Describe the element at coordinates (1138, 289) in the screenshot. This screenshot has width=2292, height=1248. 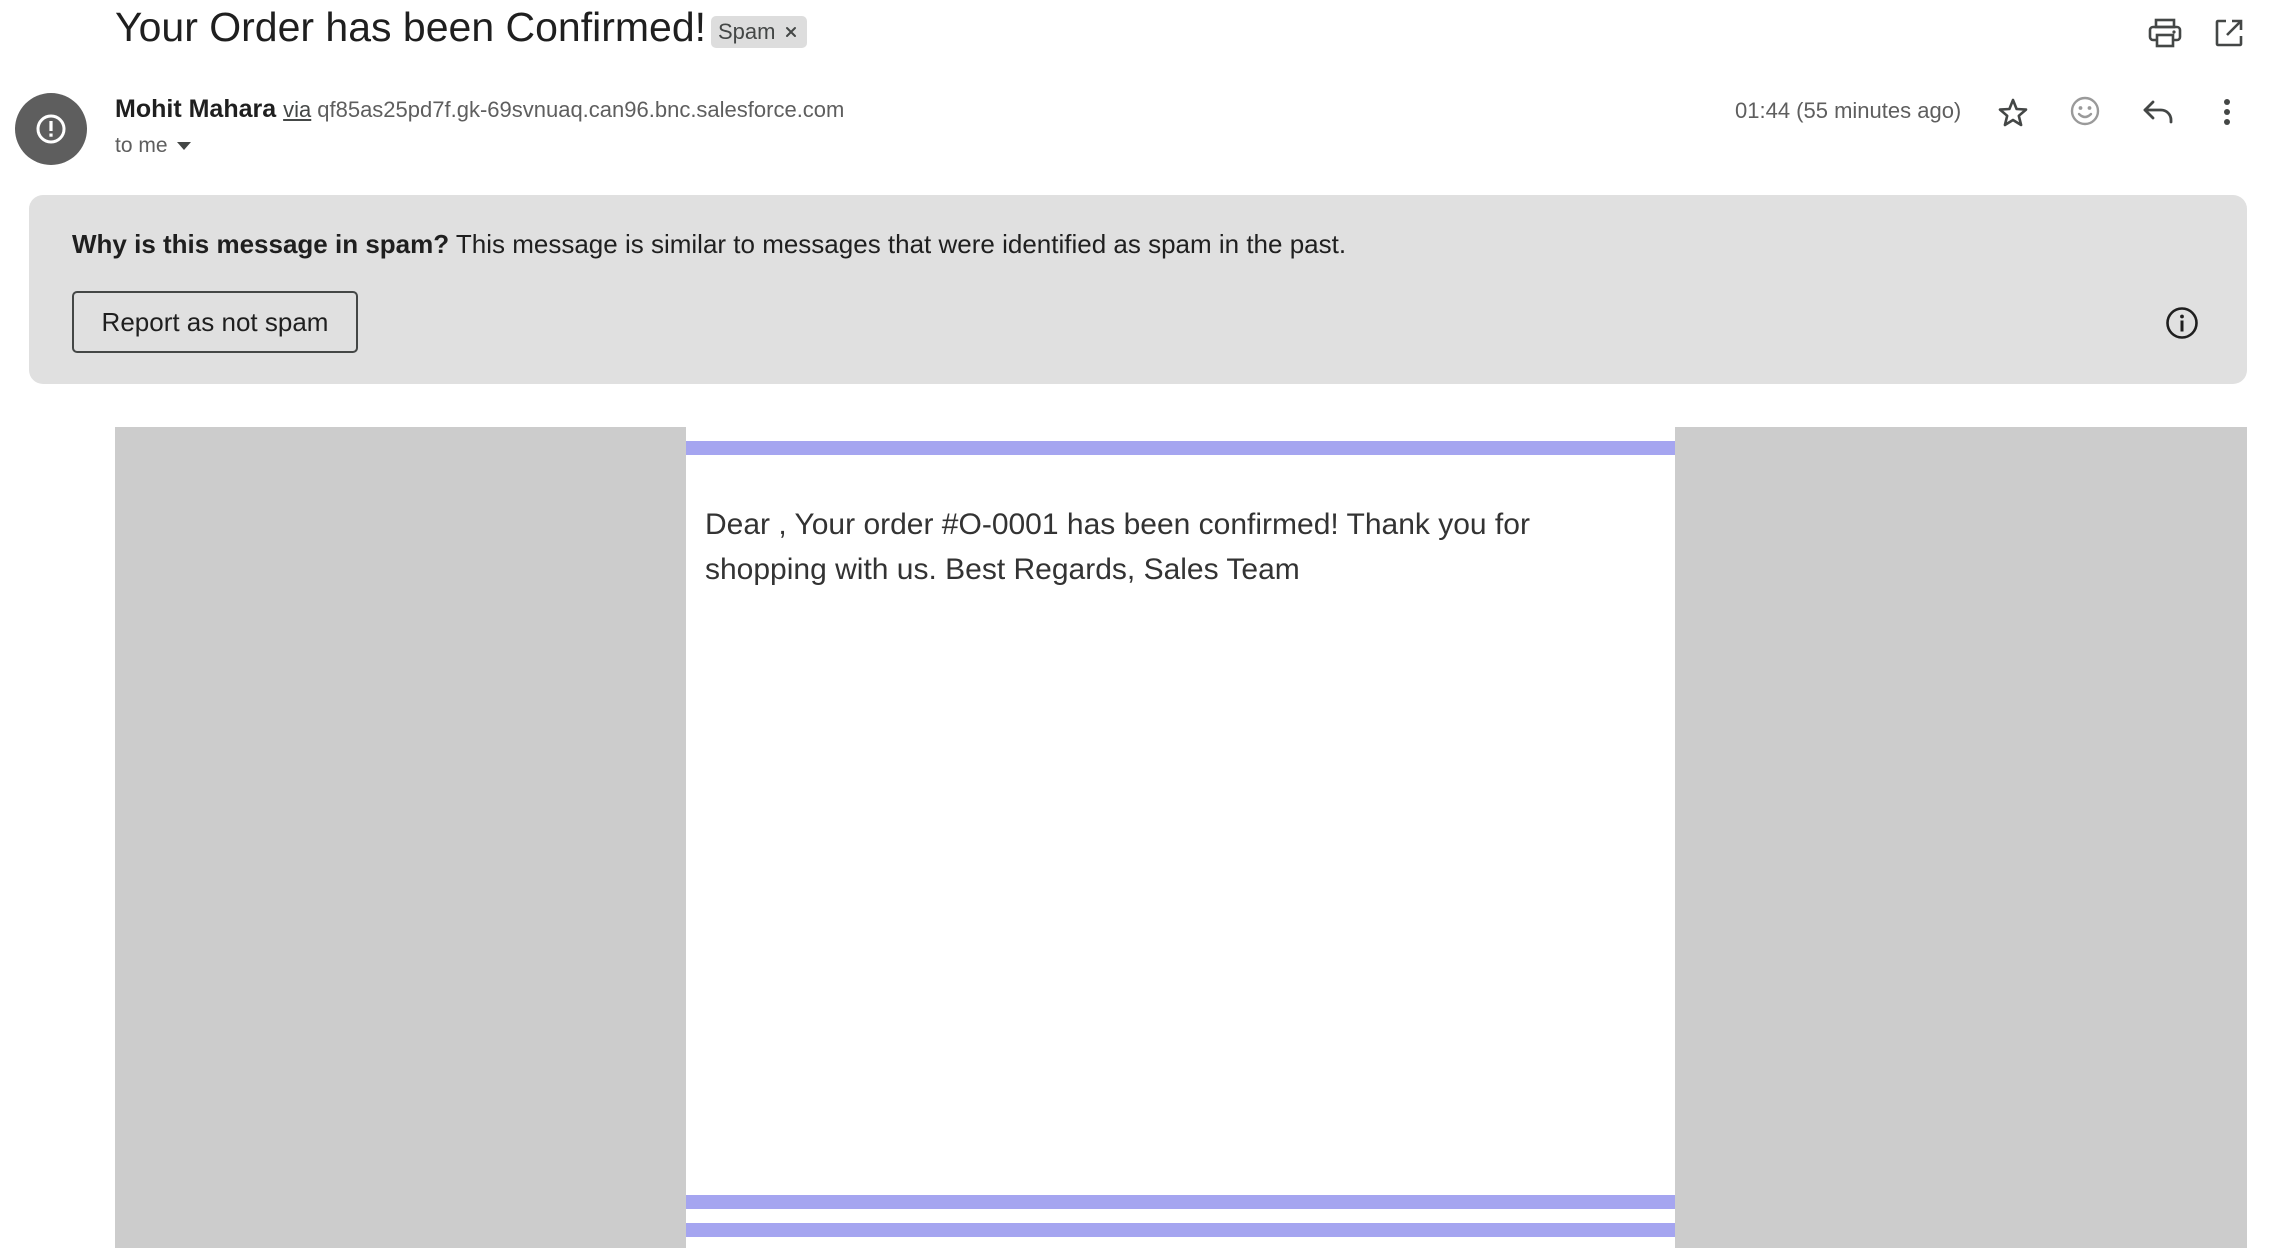
I see `spam-warning-banner` at that location.